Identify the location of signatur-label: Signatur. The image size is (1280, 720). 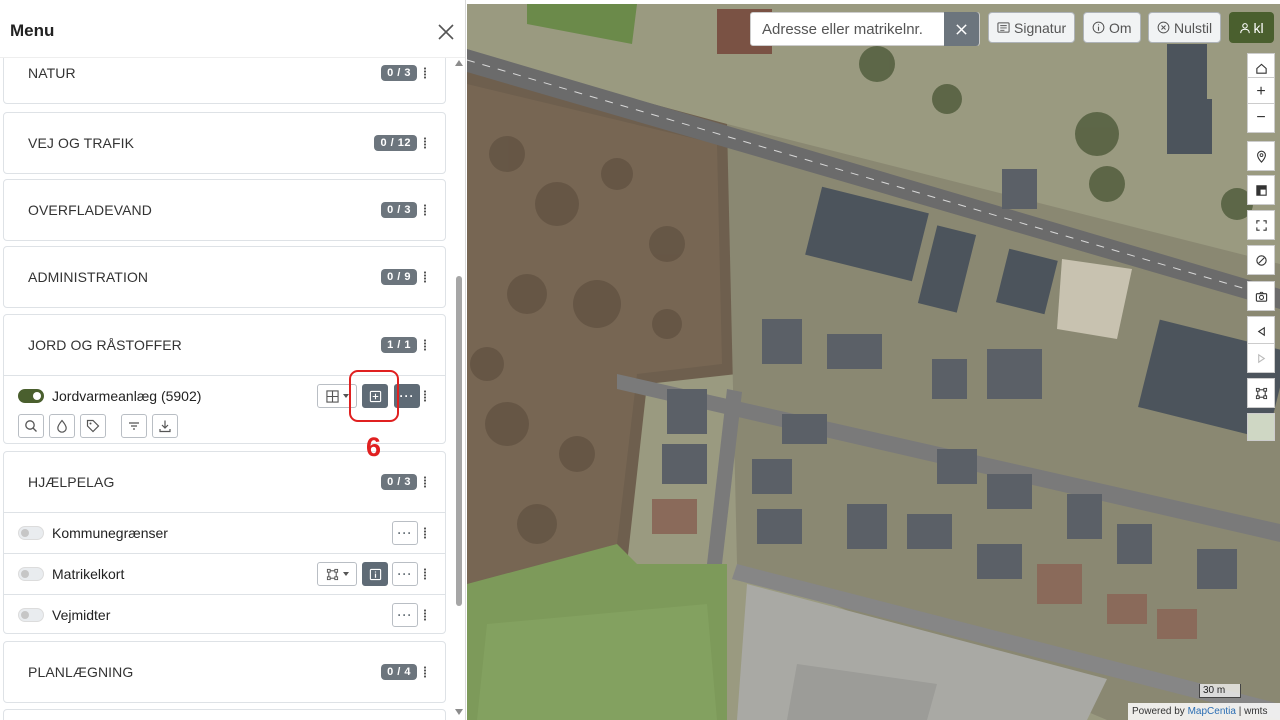
(1040, 27).